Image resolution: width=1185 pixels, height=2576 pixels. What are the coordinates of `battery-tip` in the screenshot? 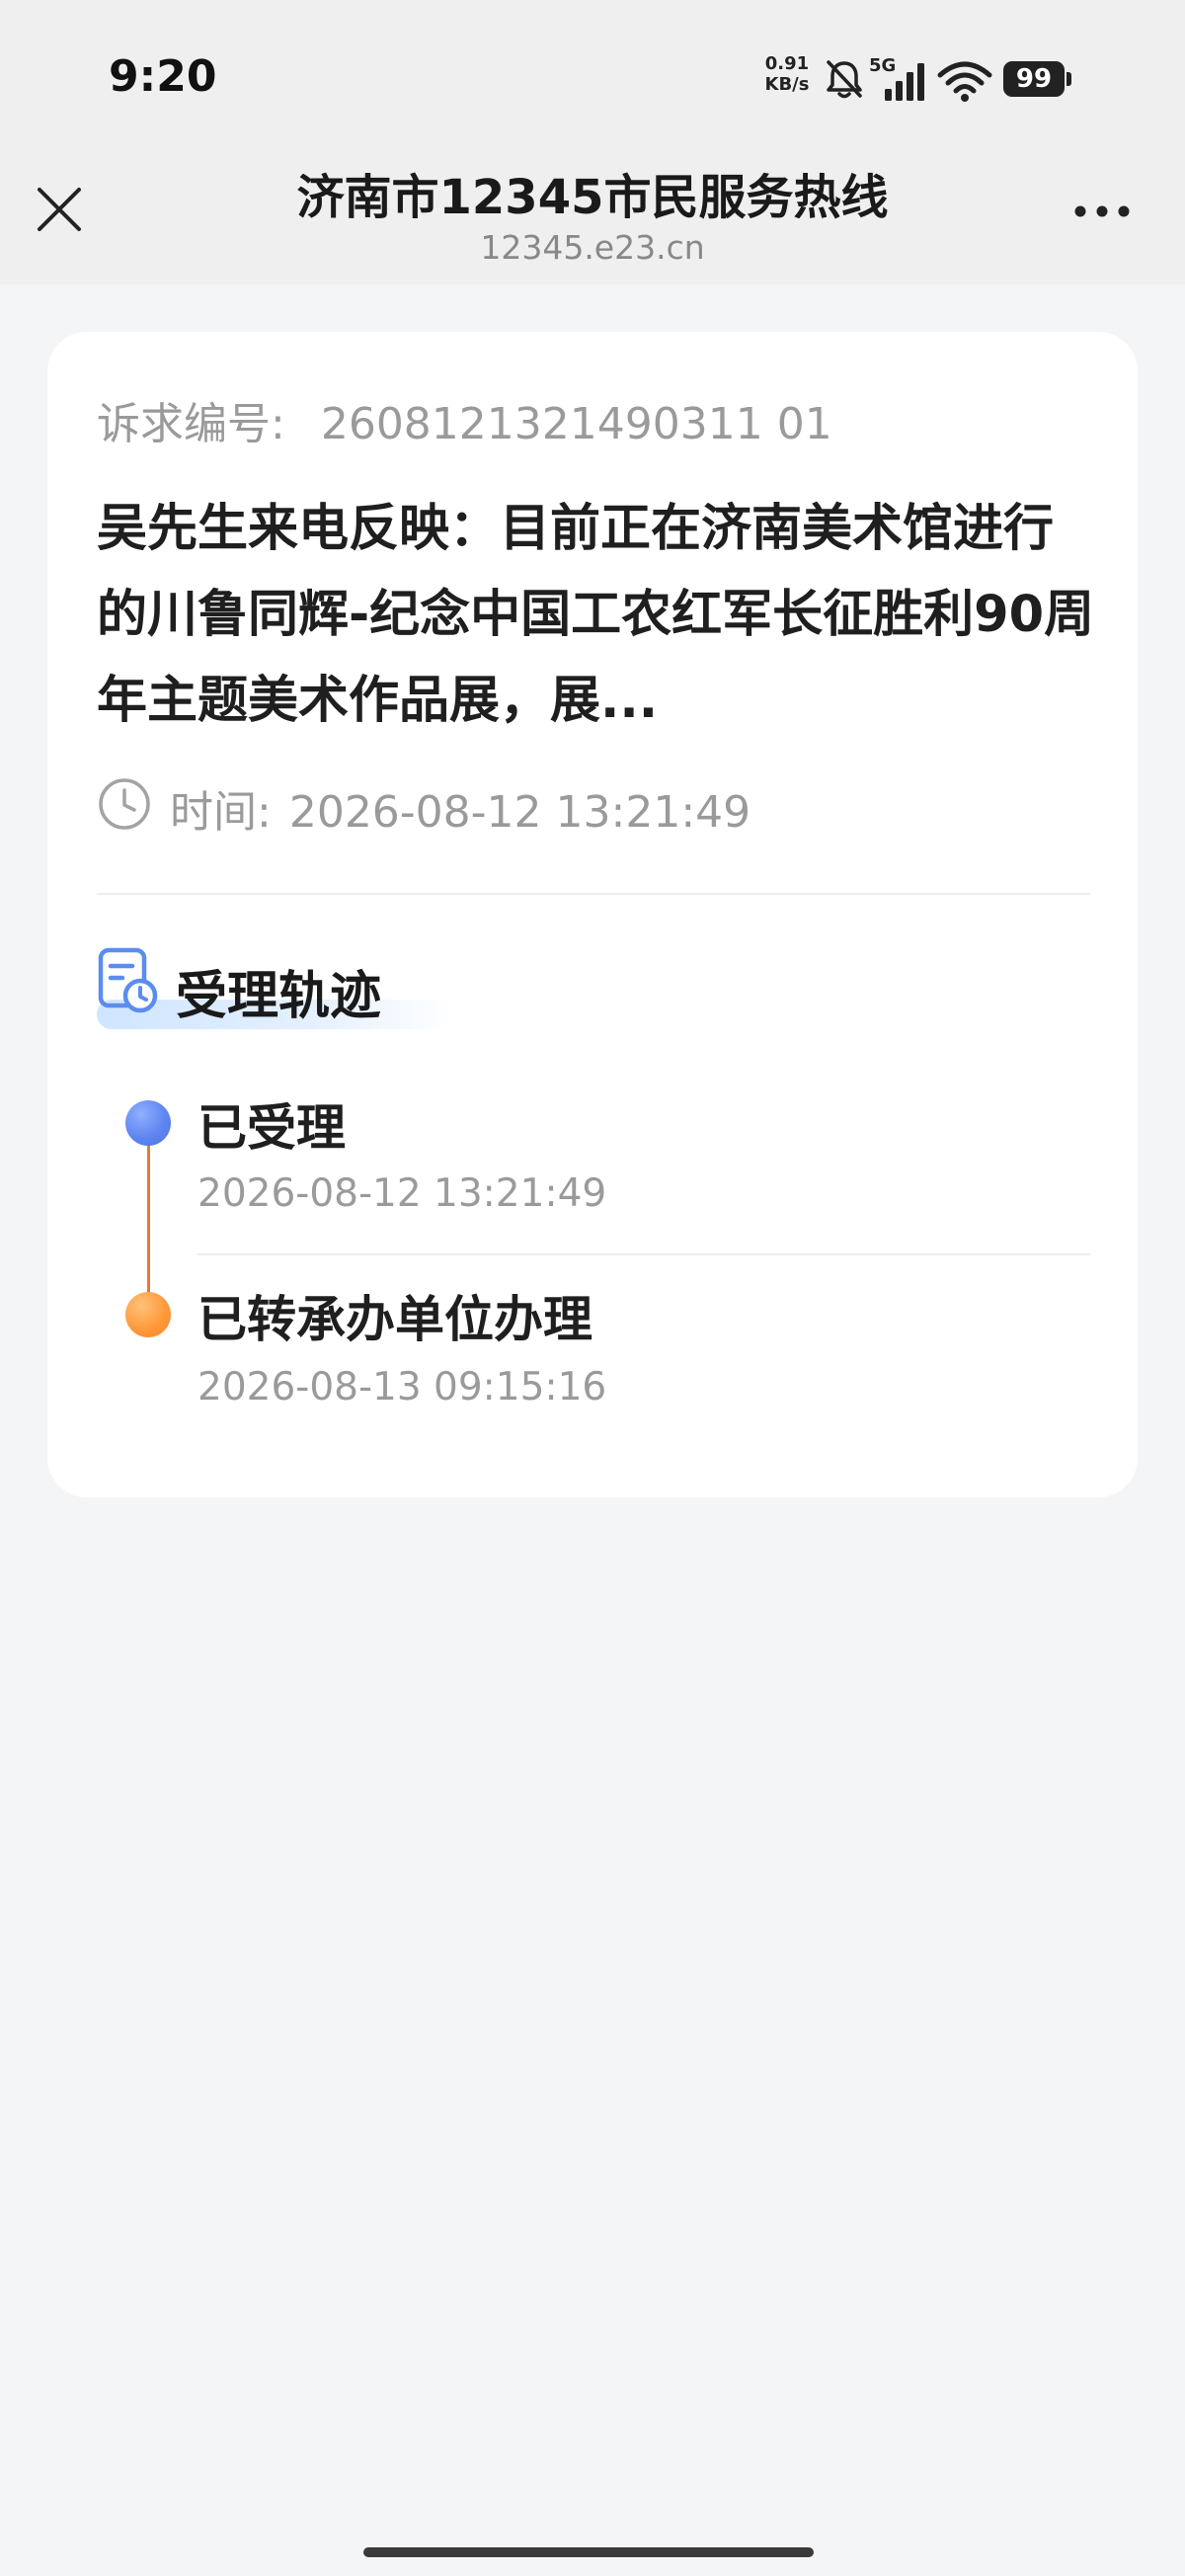 It's located at (1069, 79).